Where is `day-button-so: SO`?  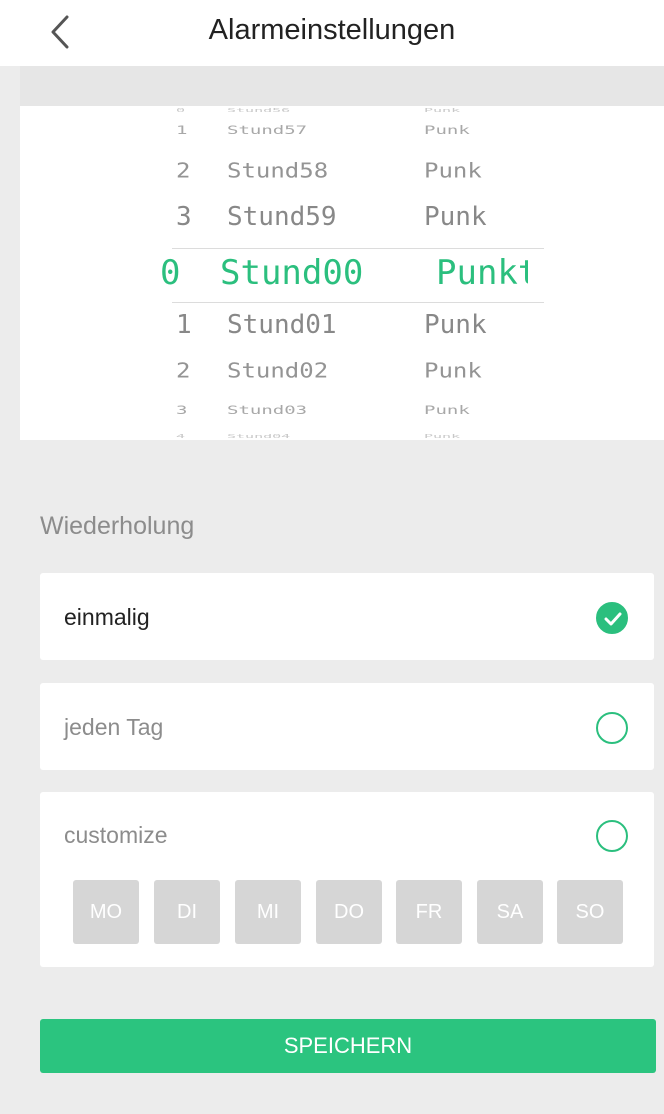
day-button-so: SO is located at coordinates (590, 912).